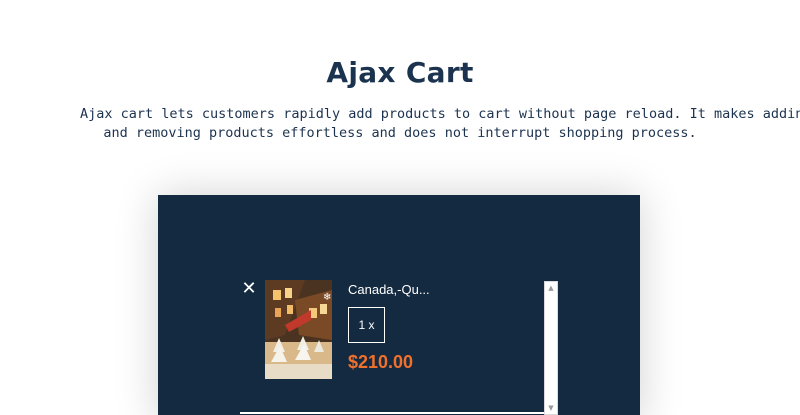  Describe the element at coordinates (551, 288) in the screenshot. I see `scroll-up-arrow-icon: ▲` at that location.